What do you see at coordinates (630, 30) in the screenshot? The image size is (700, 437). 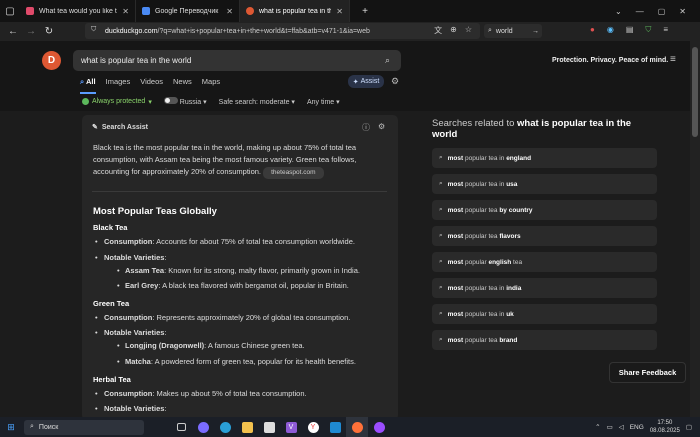 I see `bookmarks-icon: ▤` at bounding box center [630, 30].